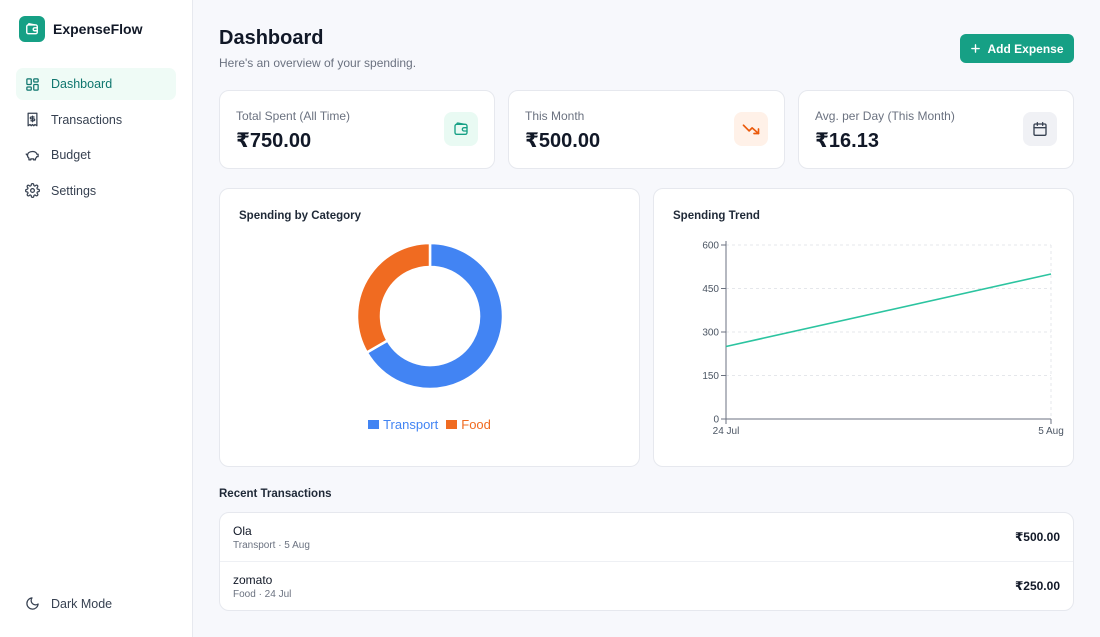  What do you see at coordinates (32, 155) in the screenshot?
I see `piggy-bank-icon` at bounding box center [32, 155].